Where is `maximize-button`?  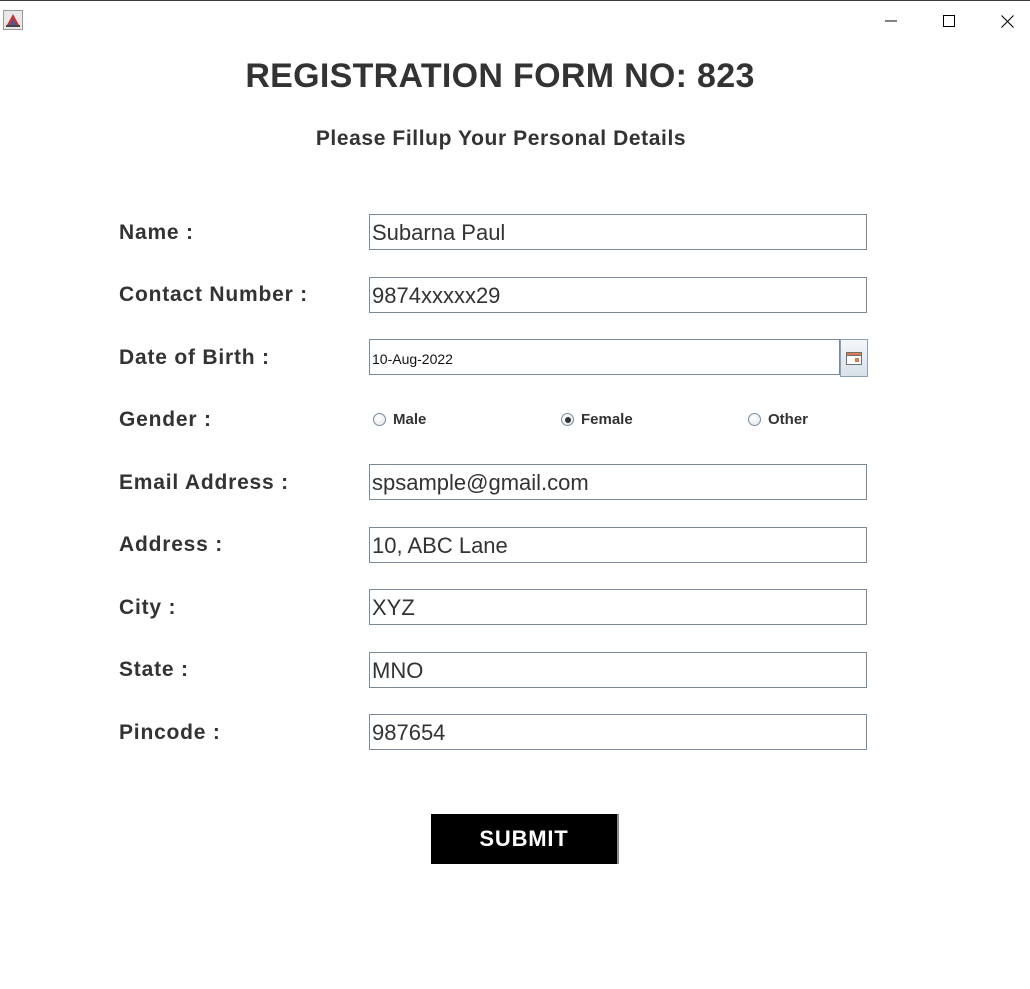
maximize-button is located at coordinates (949, 21).